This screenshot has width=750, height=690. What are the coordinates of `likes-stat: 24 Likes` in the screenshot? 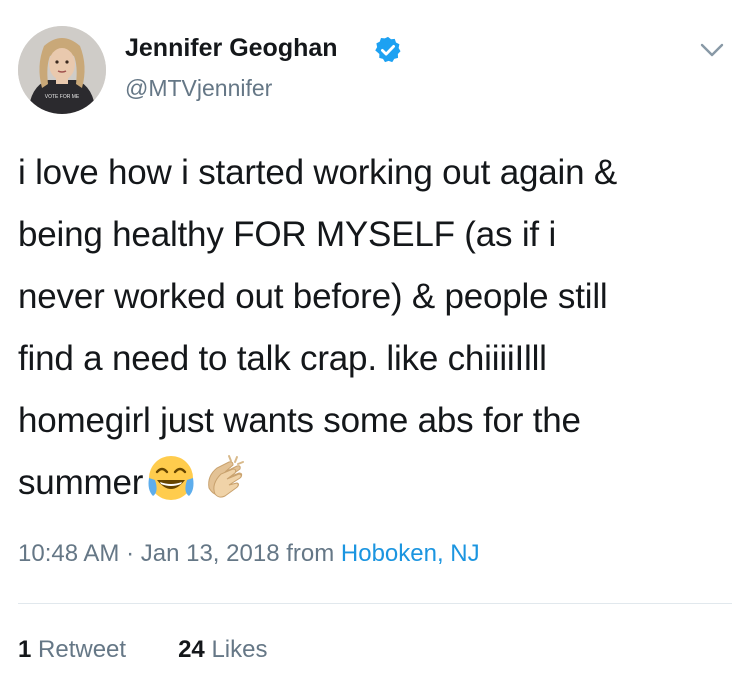 It's located at (222, 649).